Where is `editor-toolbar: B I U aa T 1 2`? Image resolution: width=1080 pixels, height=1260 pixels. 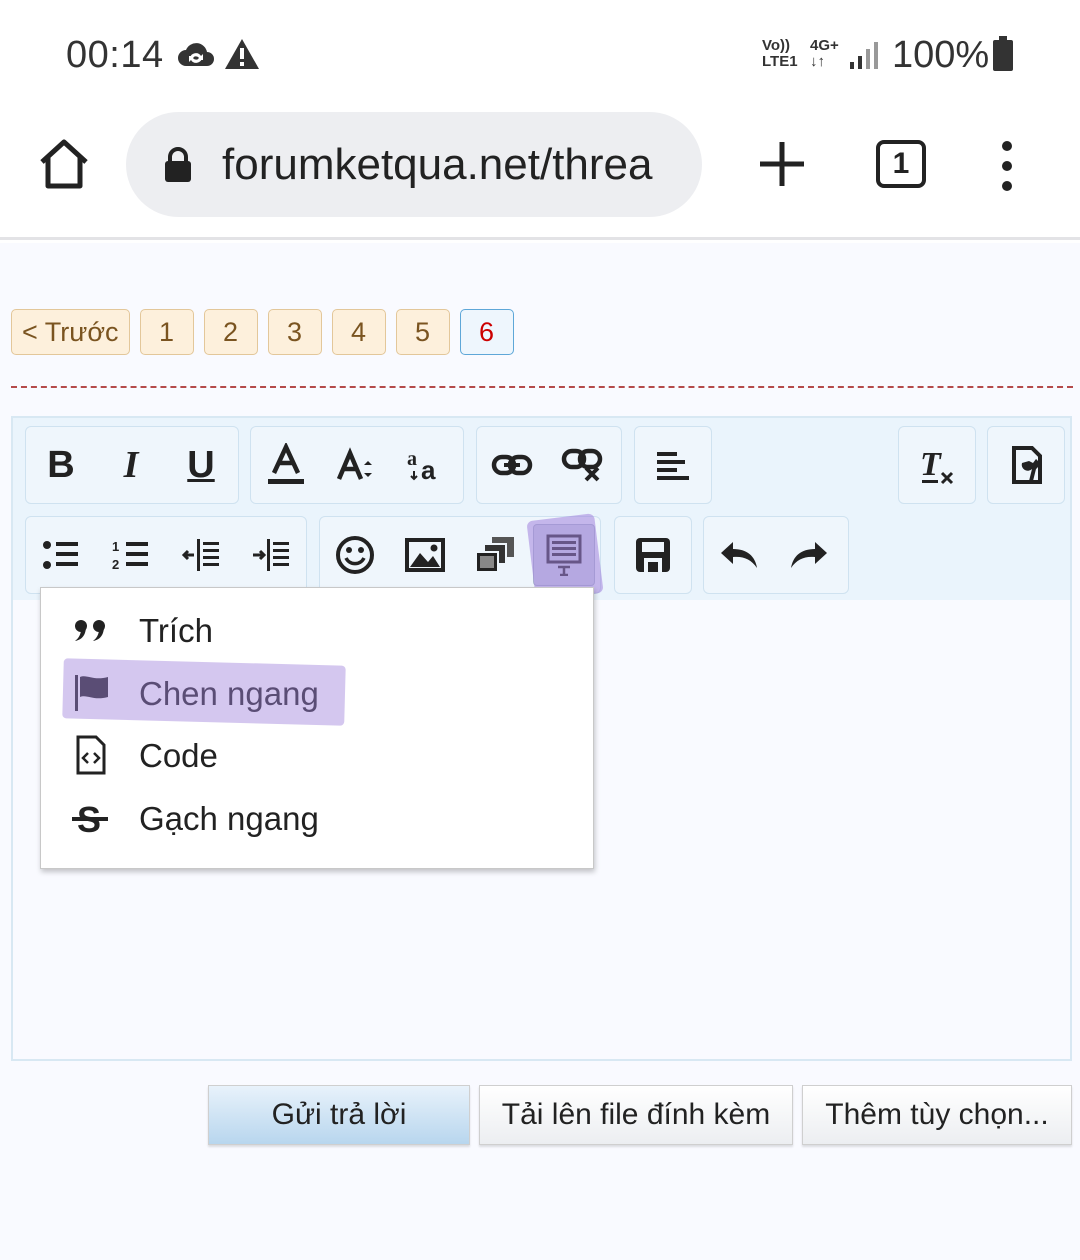
editor-toolbar: B I U aa T 1 2 is located at coordinates (541, 509).